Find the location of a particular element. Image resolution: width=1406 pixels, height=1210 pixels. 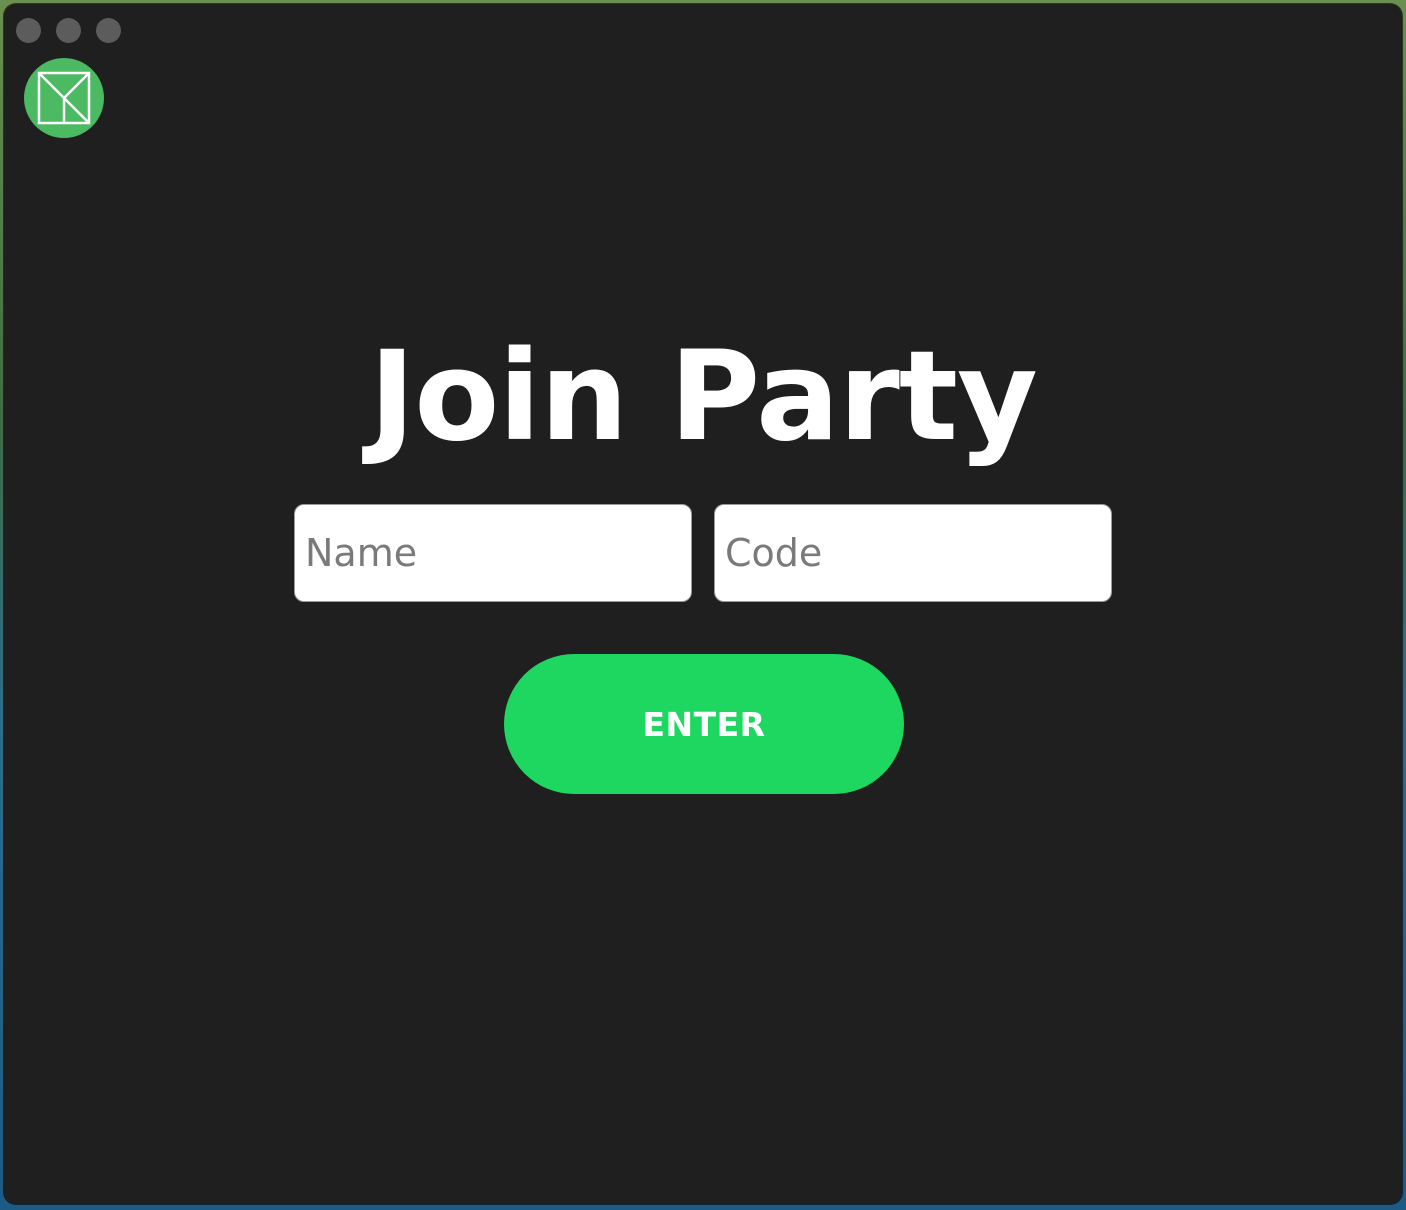

name-input is located at coordinates (493, 553).